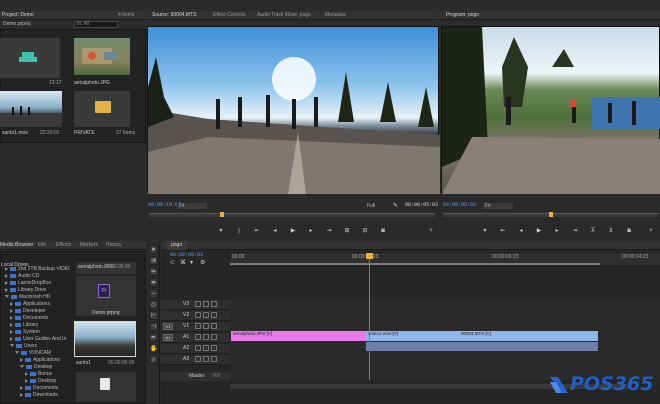 The image size is (660, 404). Describe the element at coordinates (629, 231) in the screenshot. I see `program-export-frame-button: ◙` at that location.